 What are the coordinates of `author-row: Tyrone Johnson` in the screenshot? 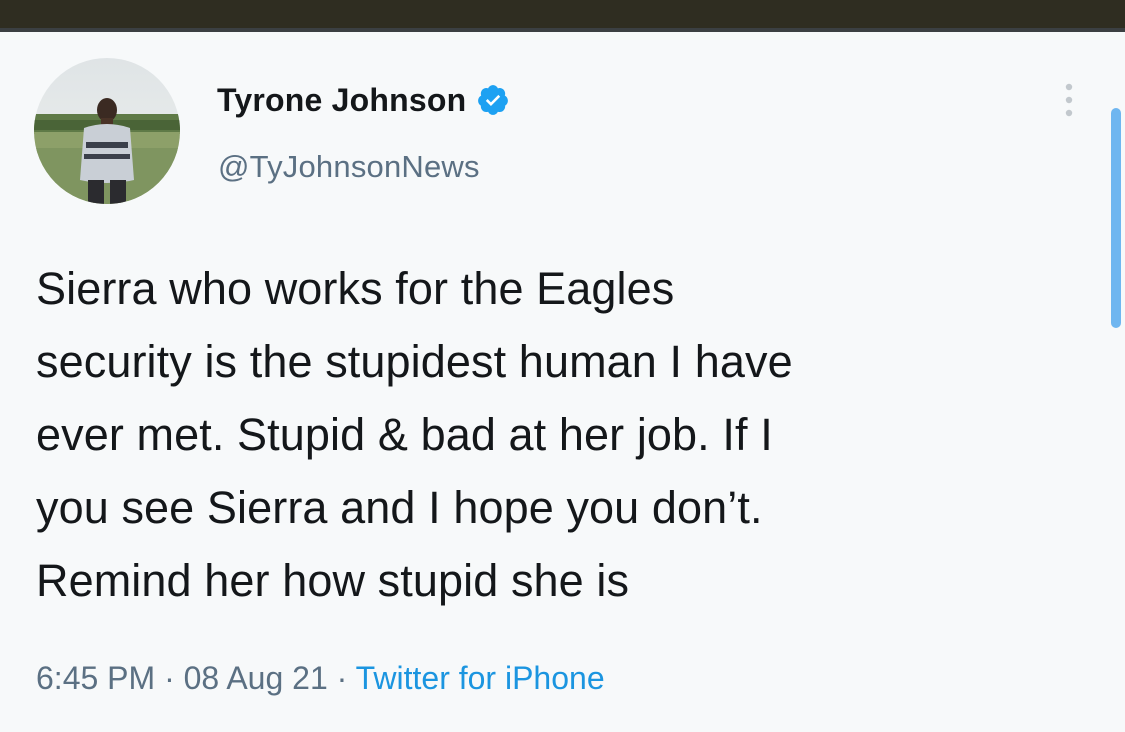 It's located at (363, 100).